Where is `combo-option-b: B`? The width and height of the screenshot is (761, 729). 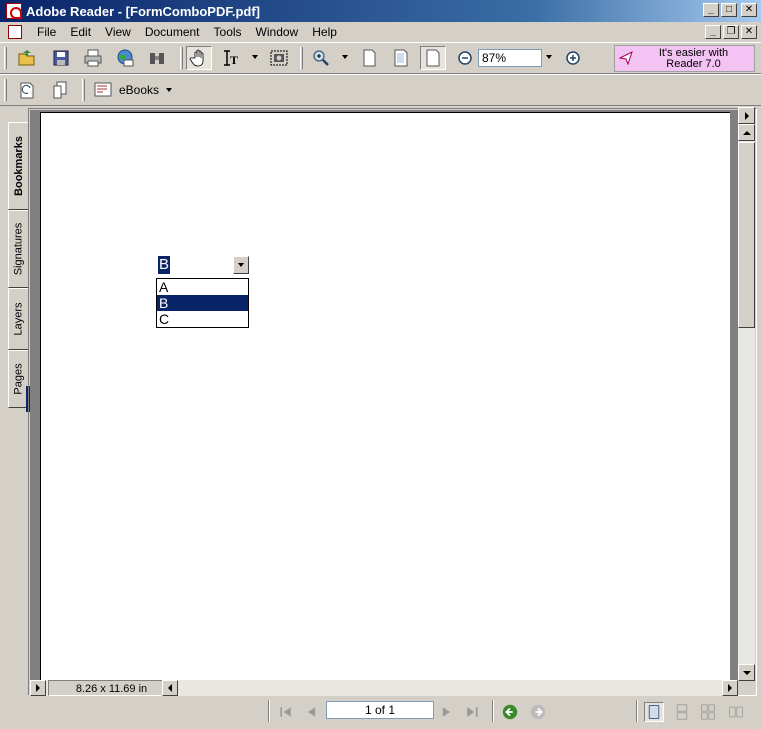 combo-option-b: B is located at coordinates (202, 303).